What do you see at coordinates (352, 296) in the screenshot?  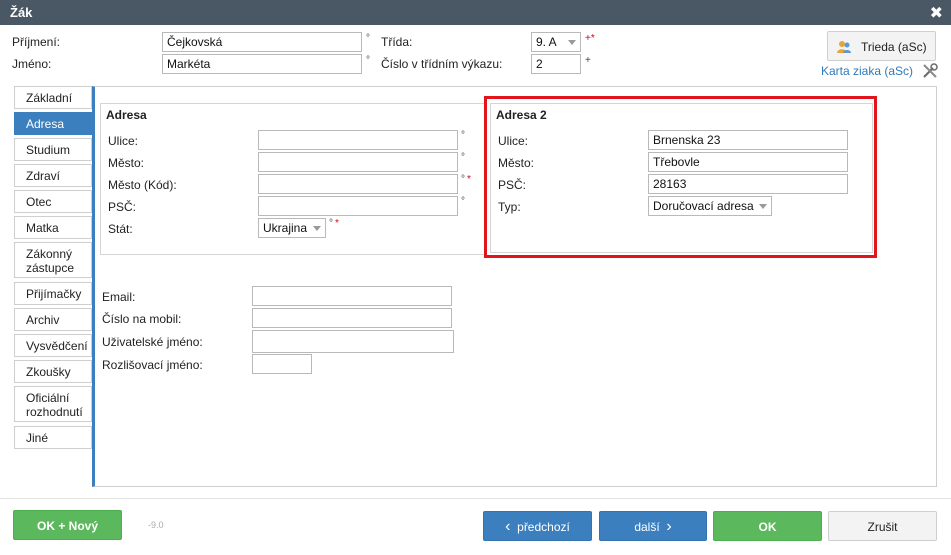 I see `email-input` at bounding box center [352, 296].